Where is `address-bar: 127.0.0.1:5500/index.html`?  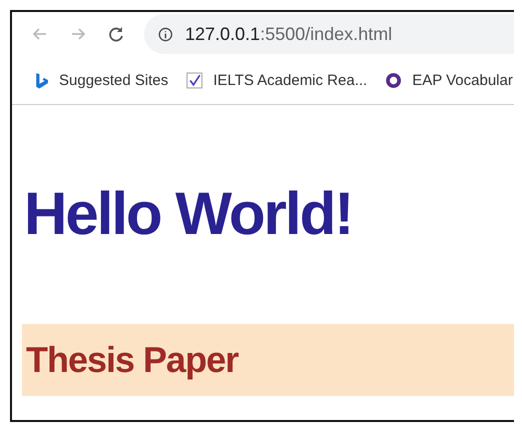 address-bar: 127.0.0.1:5500/index.html is located at coordinates (329, 34).